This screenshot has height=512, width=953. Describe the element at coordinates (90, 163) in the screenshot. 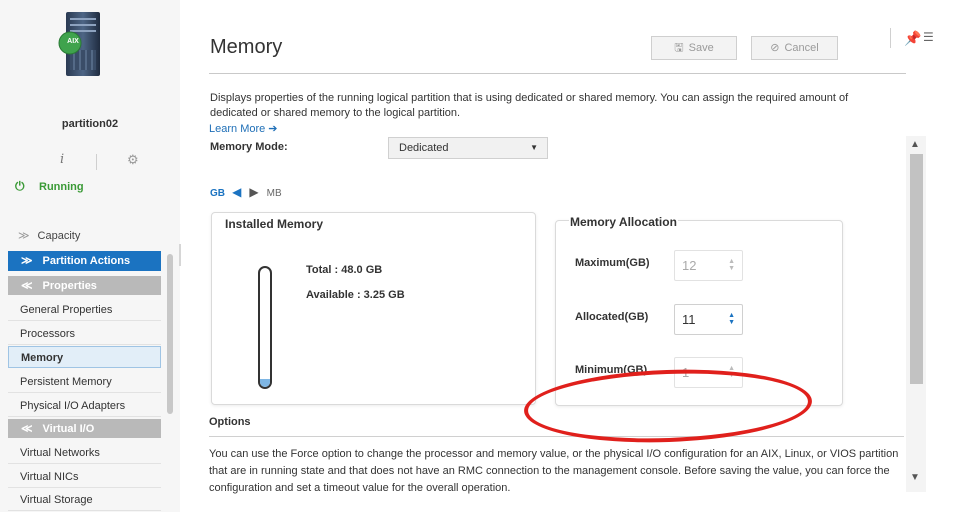

I see `sidebar-icon-row: i ⚙` at that location.